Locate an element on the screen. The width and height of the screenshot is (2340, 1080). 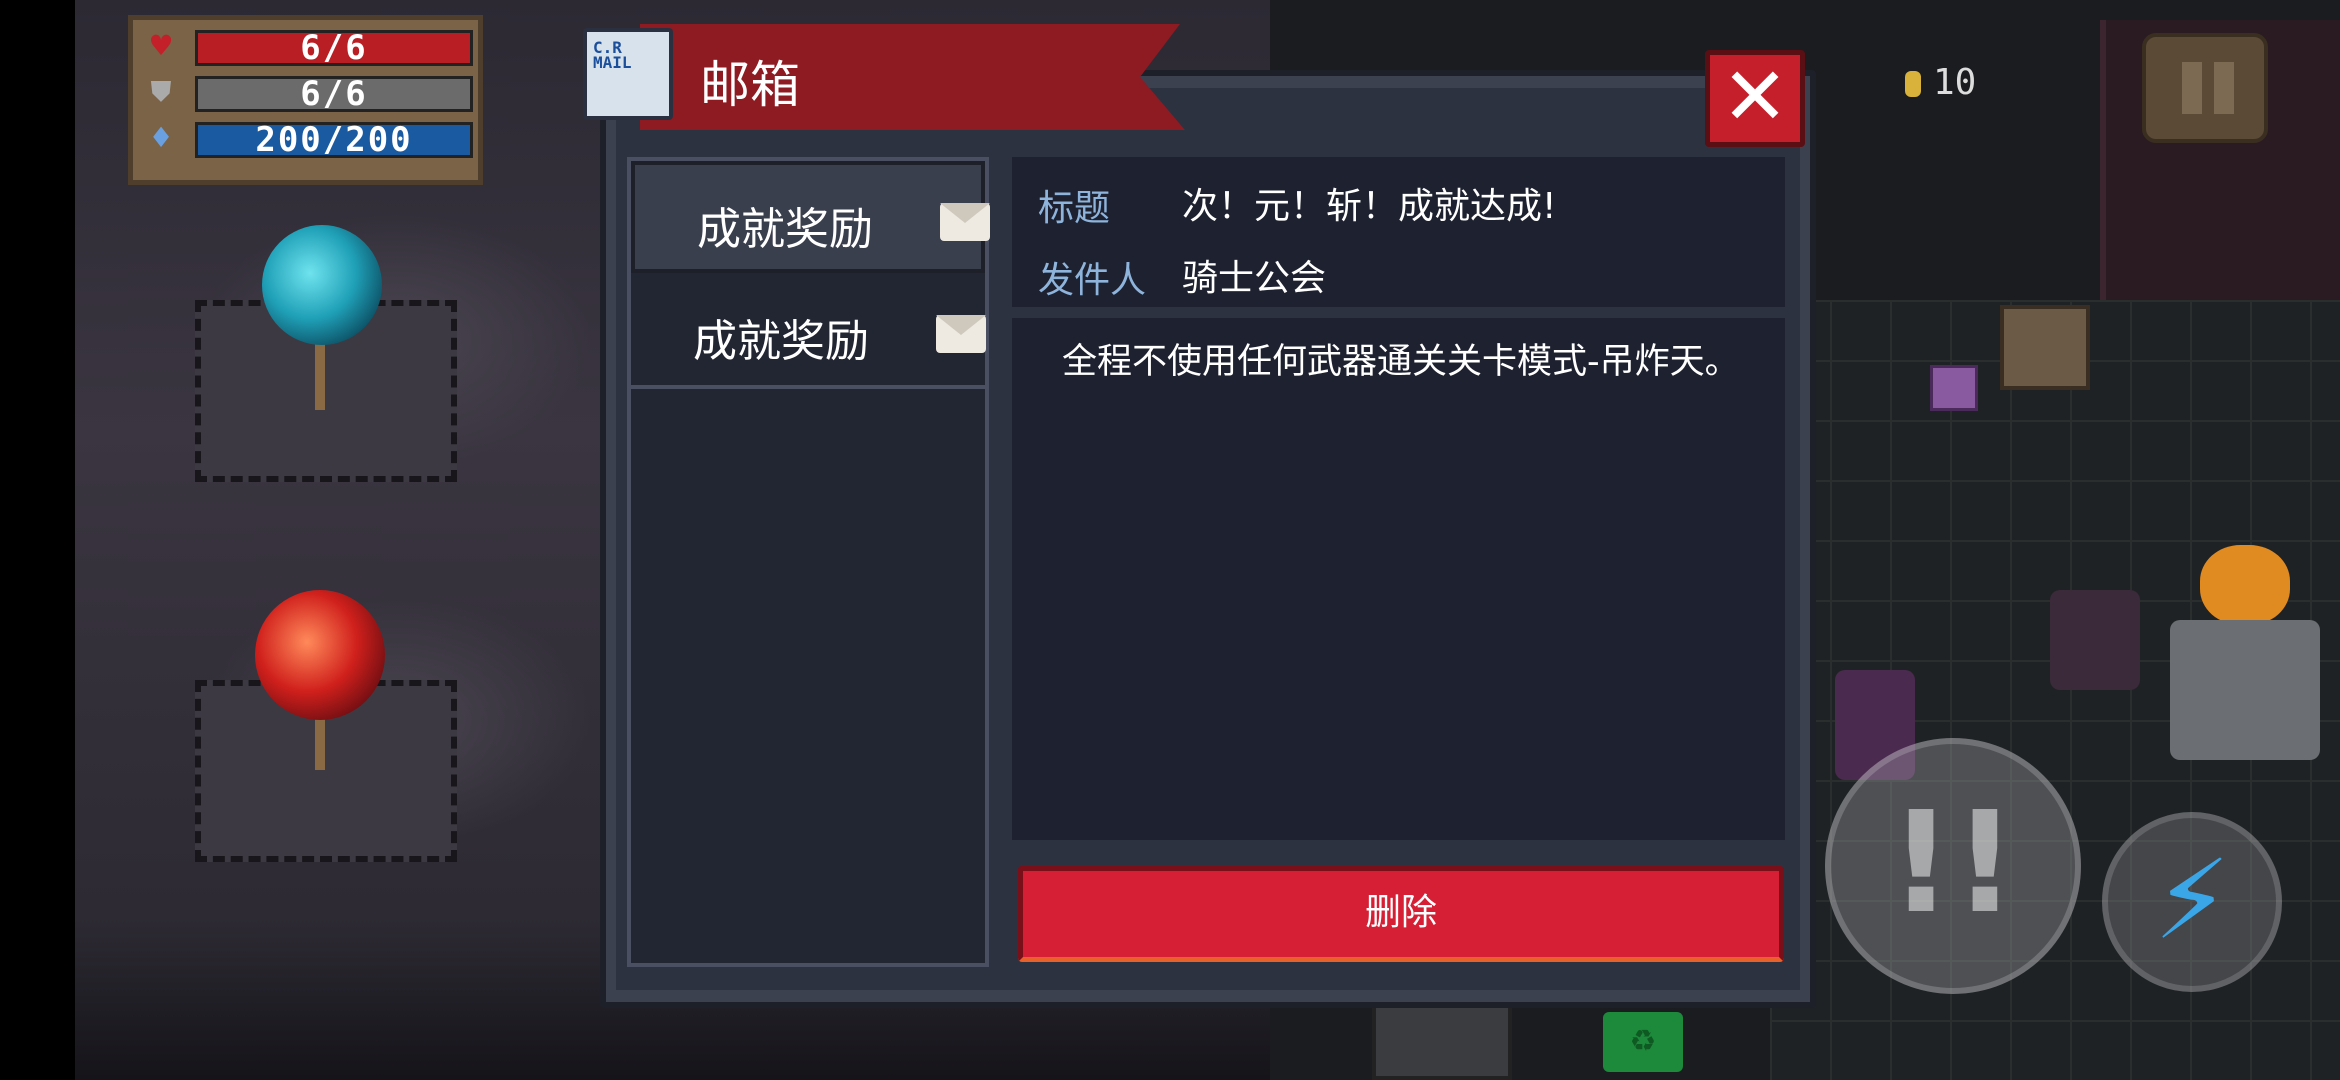
energy-gem-icon: ♦ is located at coordinates (161, 137).